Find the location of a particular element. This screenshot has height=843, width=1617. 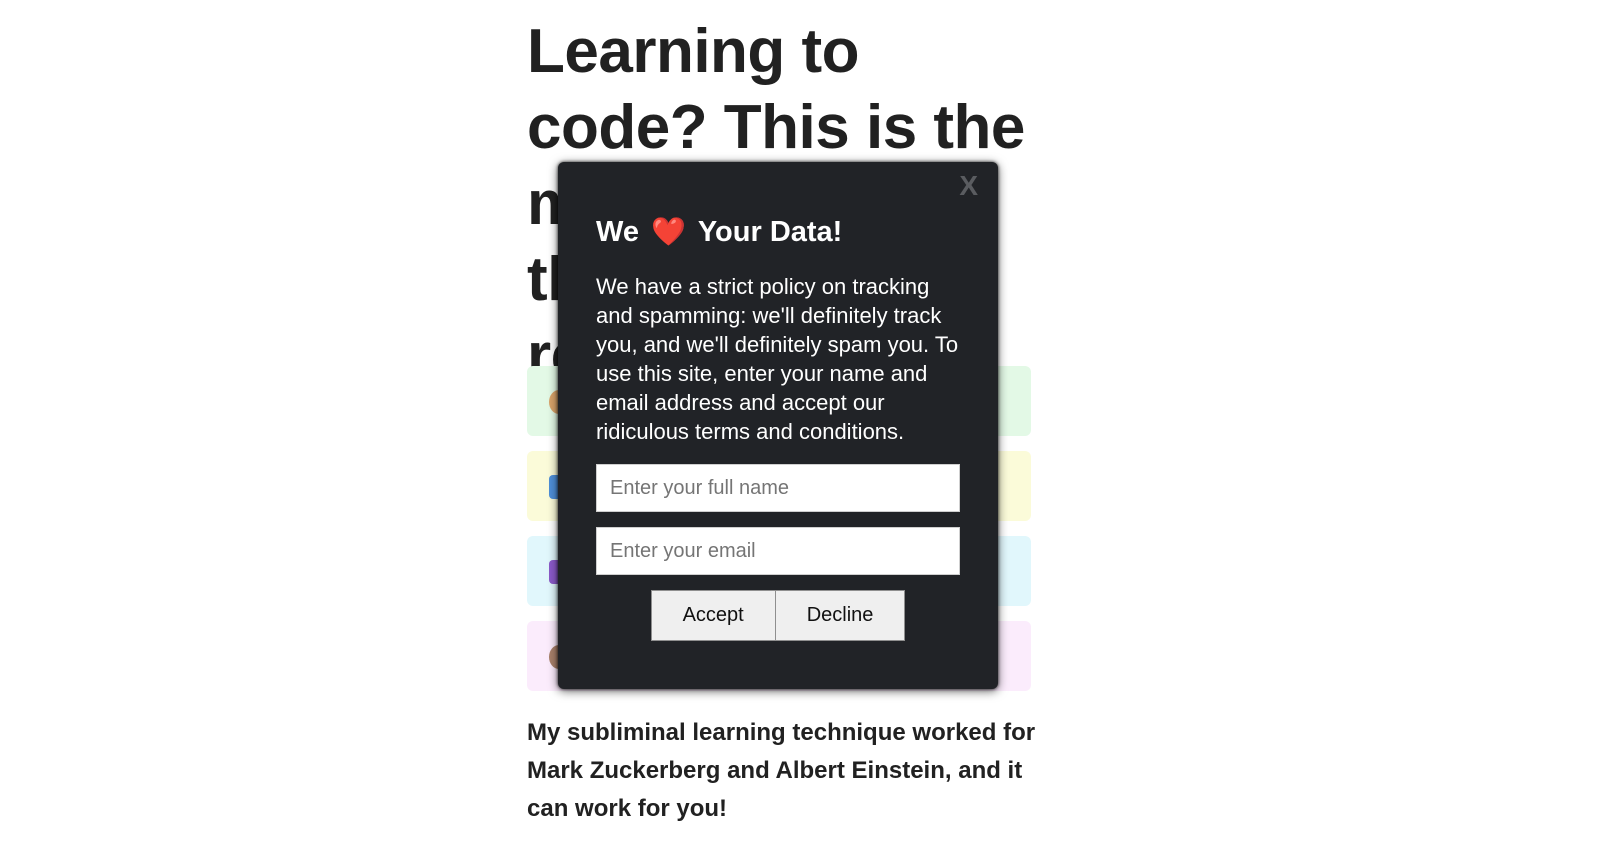

heart-icon: ❤️ is located at coordinates (668, 231).